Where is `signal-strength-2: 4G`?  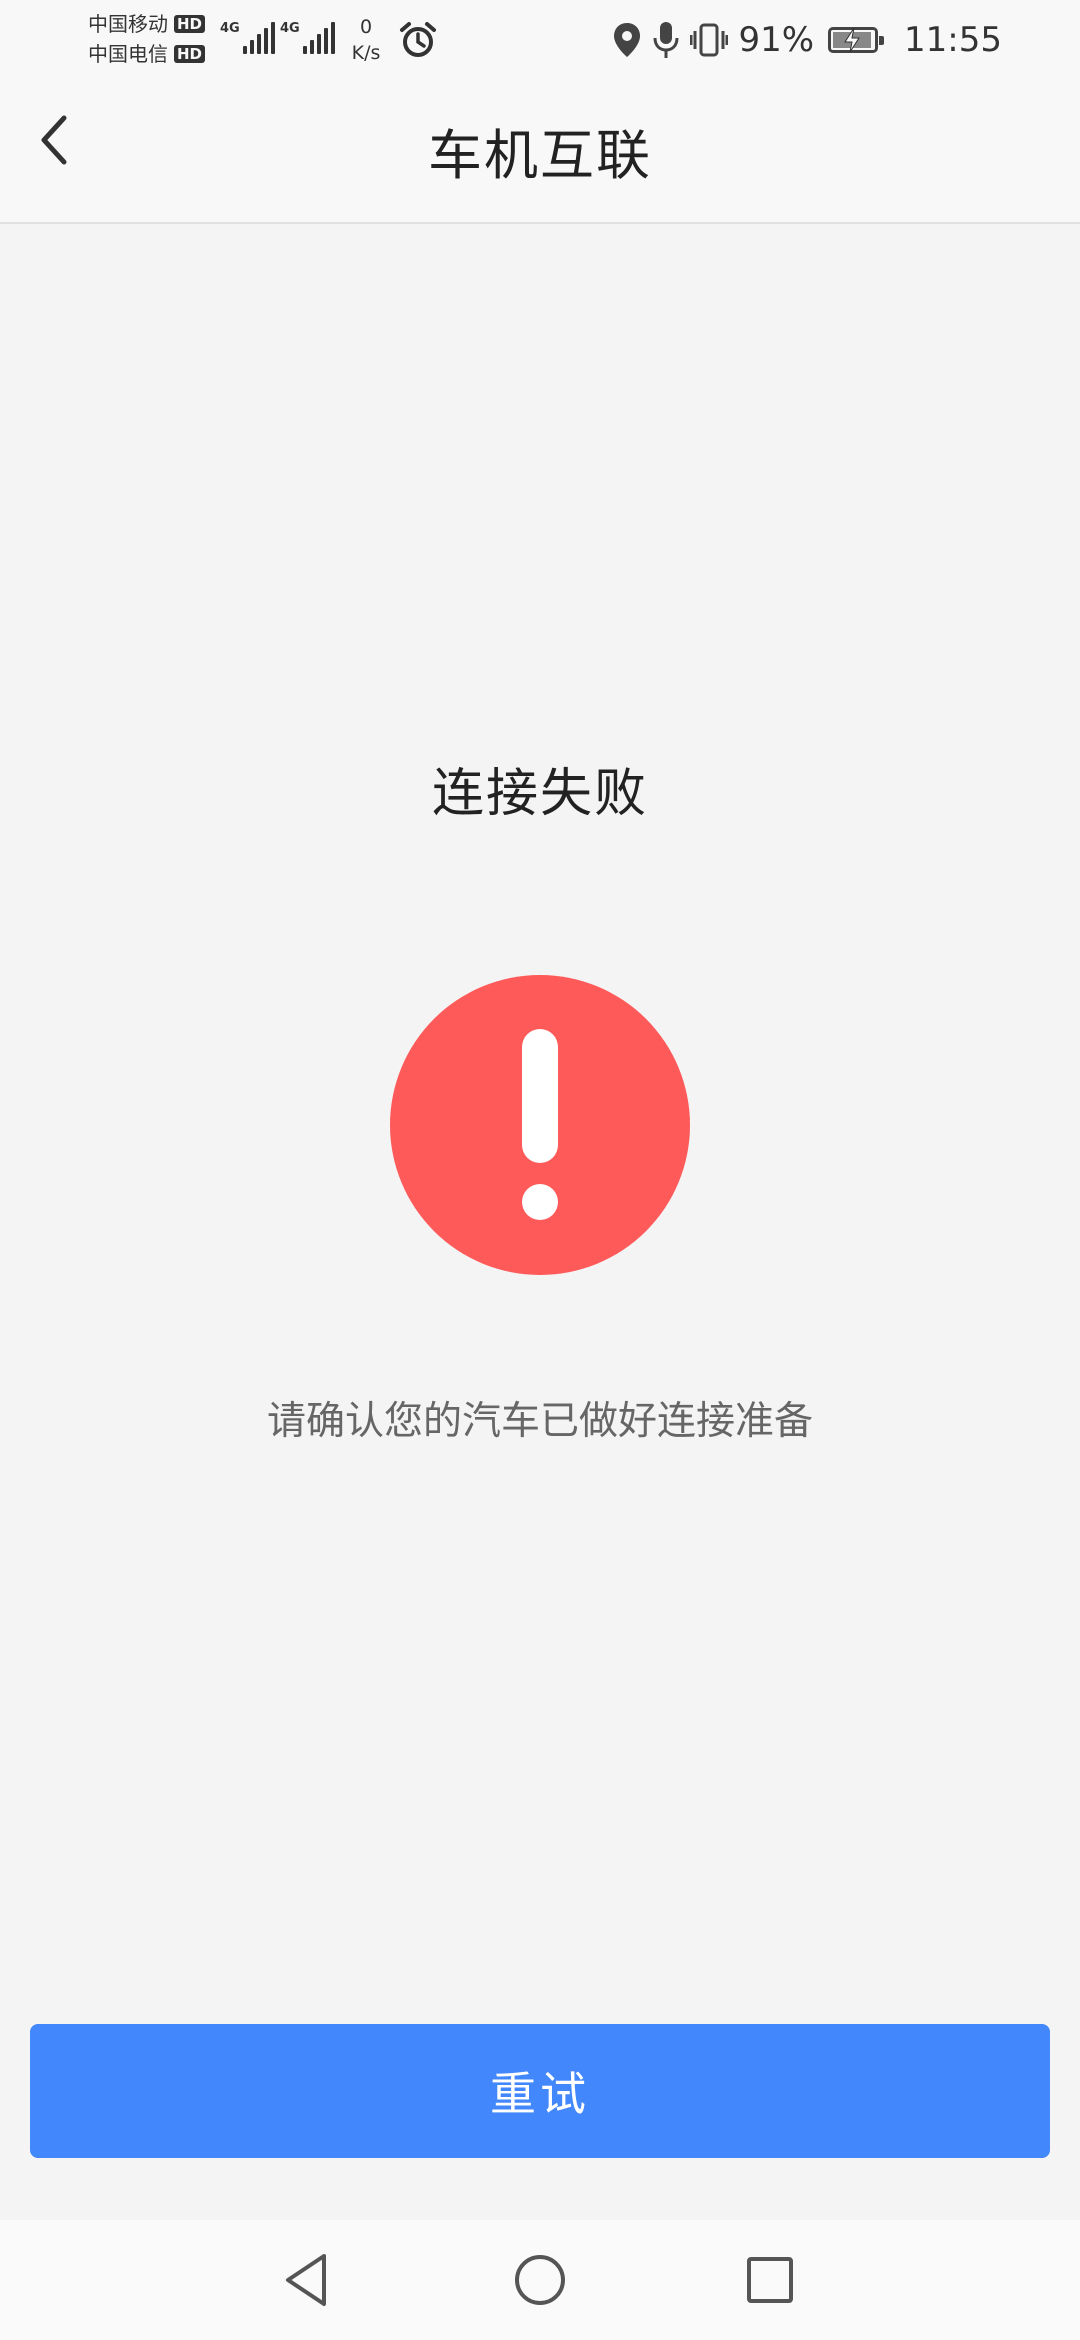 signal-strength-2: 4G is located at coordinates (307, 38).